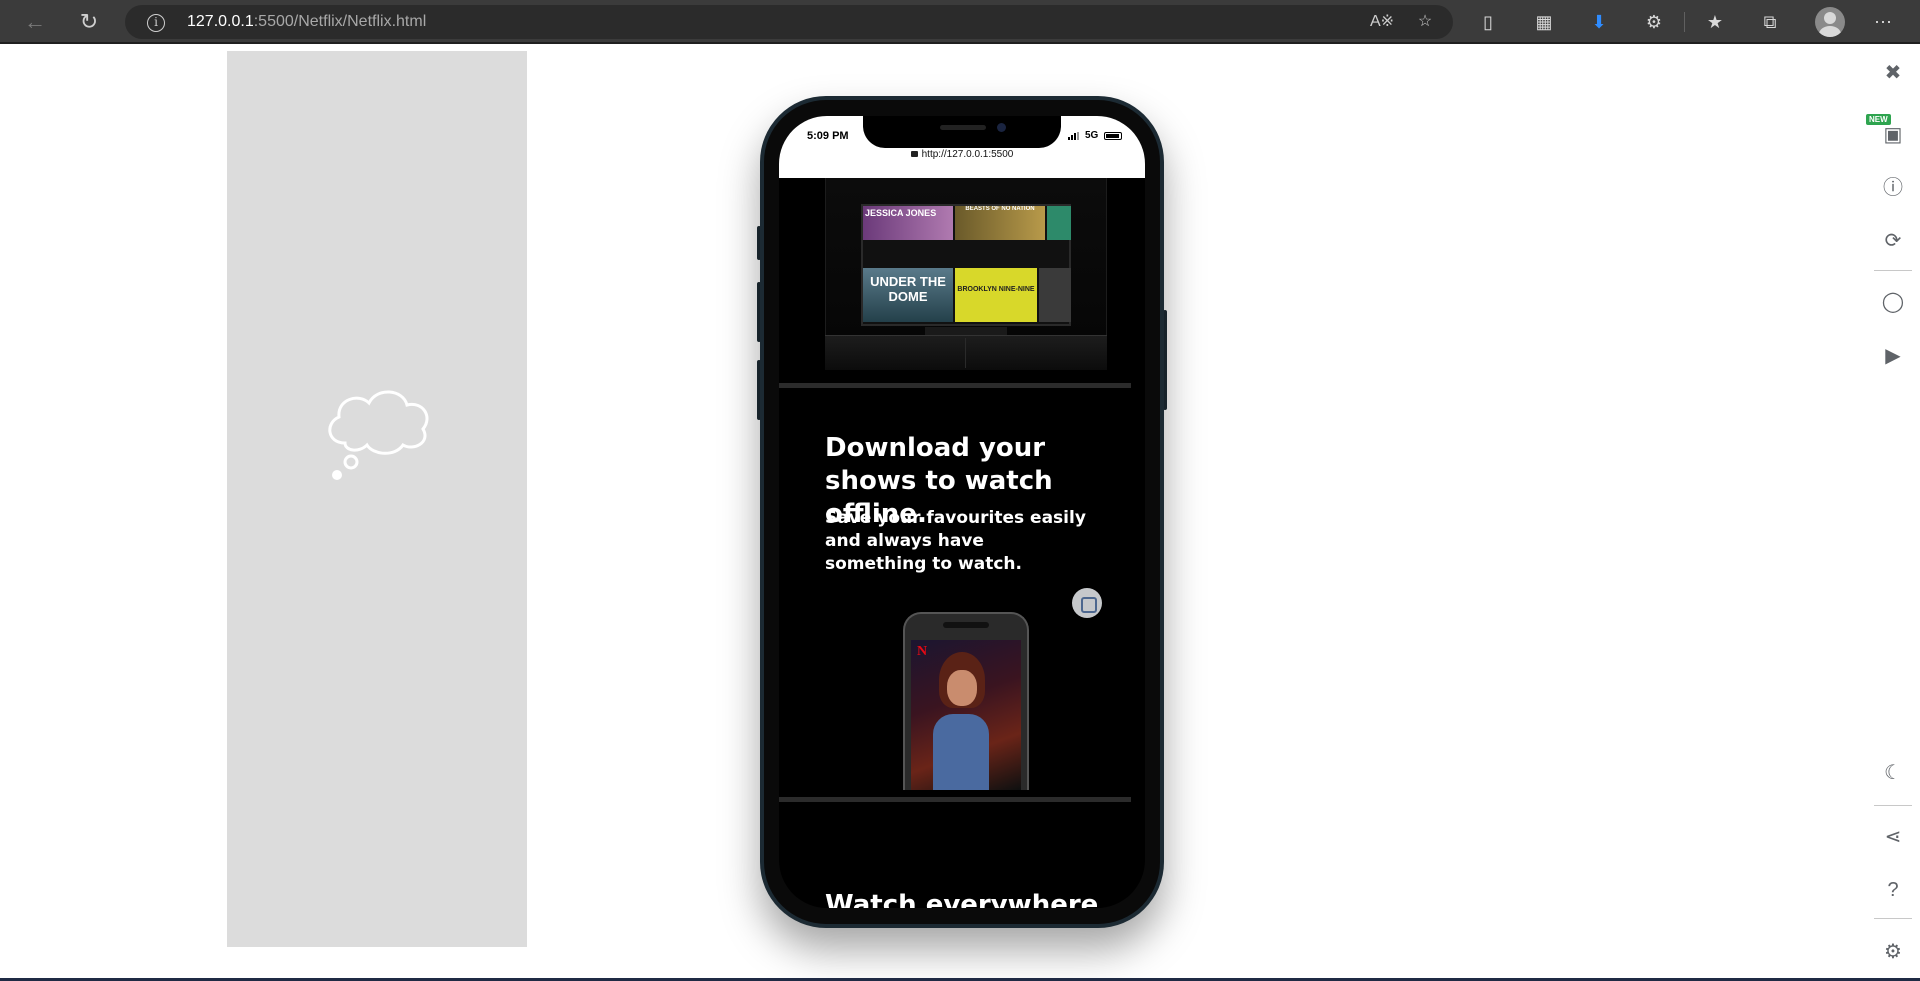  What do you see at coordinates (1425, 22) in the screenshot?
I see `add-favorite-icon: ☆` at bounding box center [1425, 22].